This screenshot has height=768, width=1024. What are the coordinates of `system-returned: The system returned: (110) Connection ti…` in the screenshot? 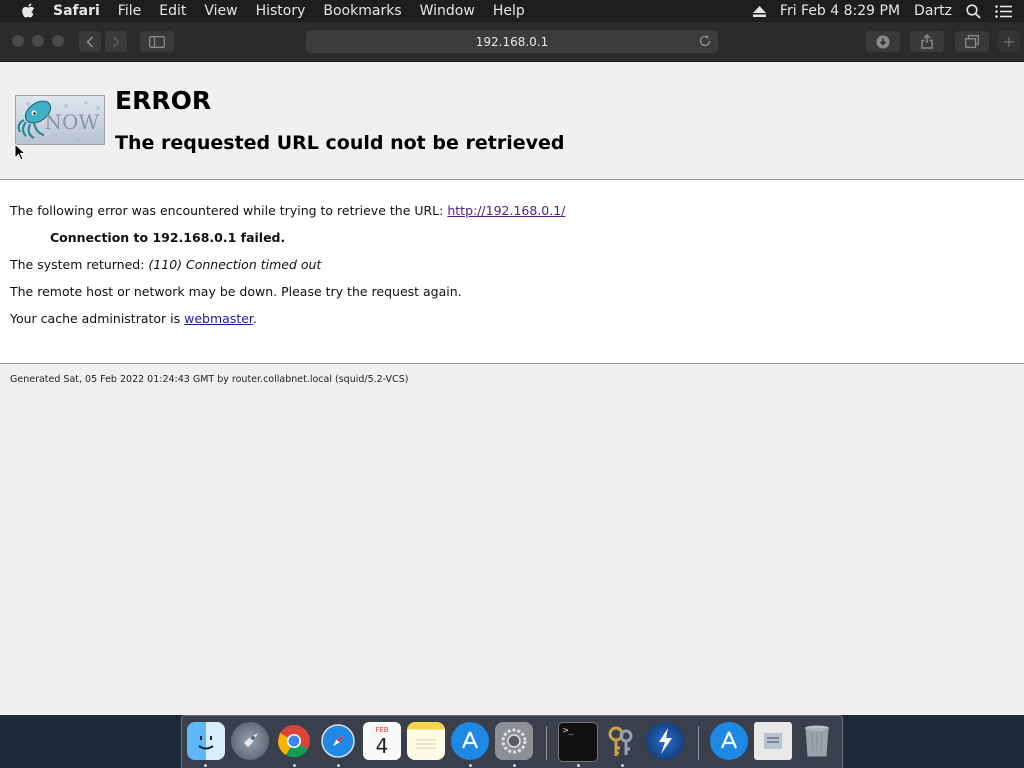 It's located at (165, 264).